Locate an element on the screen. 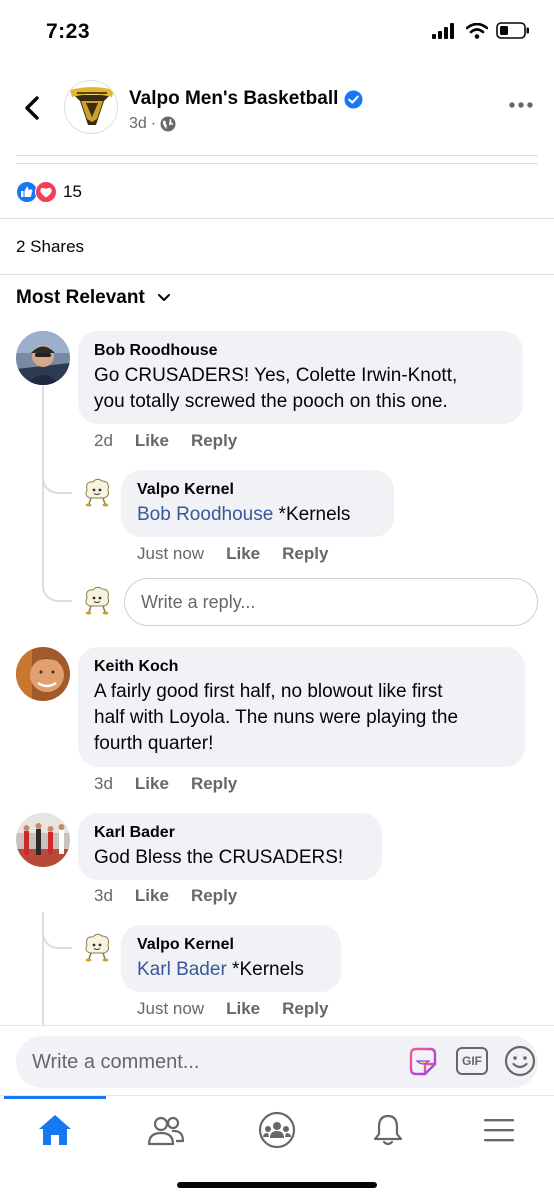 The image size is (554, 1200). verified-badge-icon is located at coordinates (353, 99).